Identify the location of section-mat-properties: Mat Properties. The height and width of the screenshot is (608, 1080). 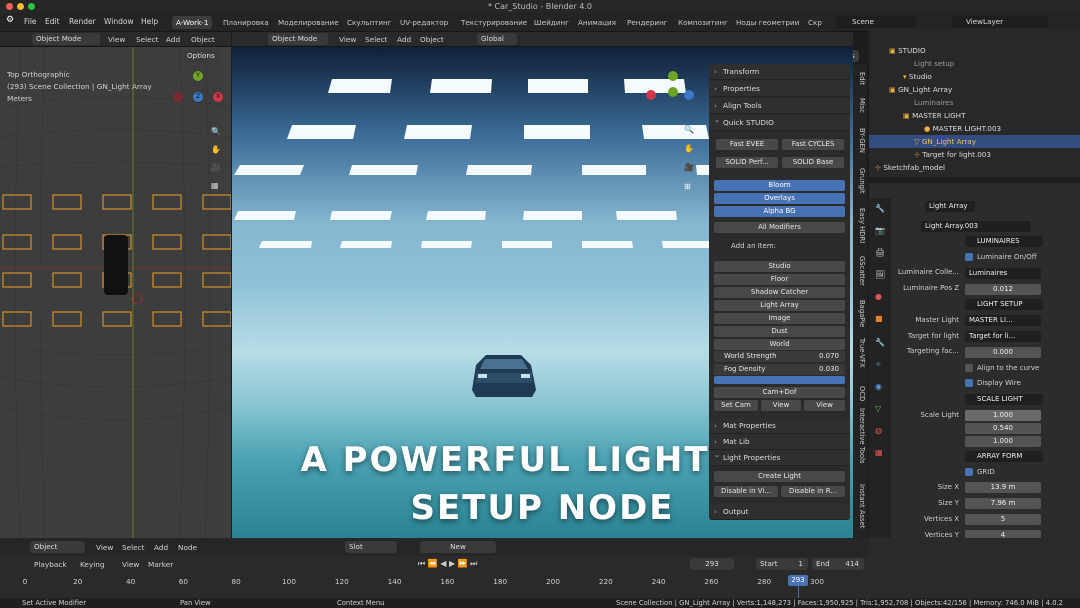
(779, 426).